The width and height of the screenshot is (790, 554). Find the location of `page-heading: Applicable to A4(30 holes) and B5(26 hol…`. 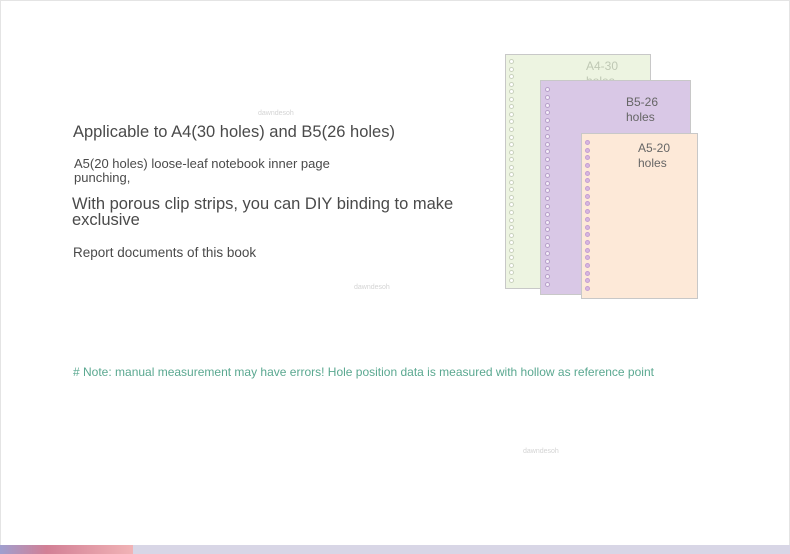

page-heading: Applicable to A4(30 holes) and B5(26 hol… is located at coordinates (234, 132).